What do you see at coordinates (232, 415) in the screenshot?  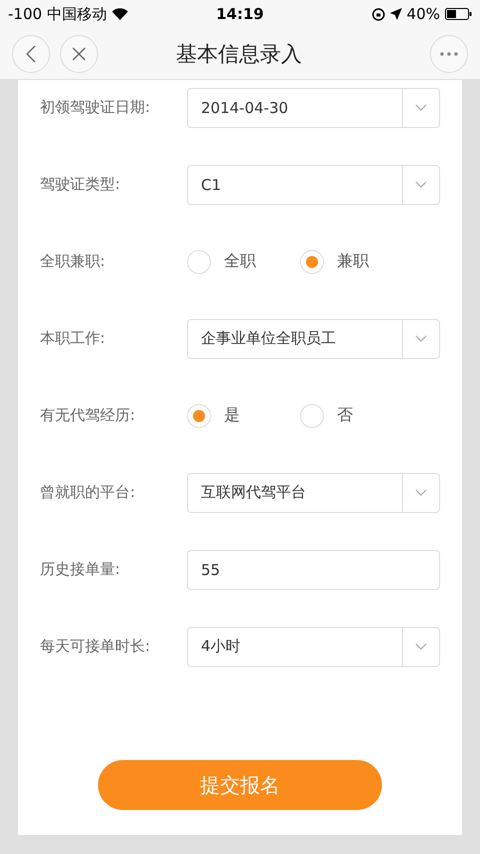 I see `radio-label: 是` at bounding box center [232, 415].